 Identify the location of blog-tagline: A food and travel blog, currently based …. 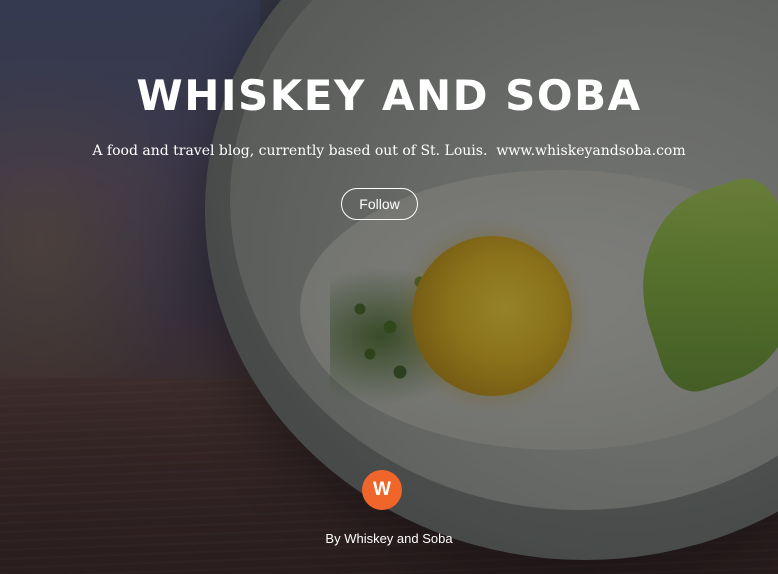
(389, 151).